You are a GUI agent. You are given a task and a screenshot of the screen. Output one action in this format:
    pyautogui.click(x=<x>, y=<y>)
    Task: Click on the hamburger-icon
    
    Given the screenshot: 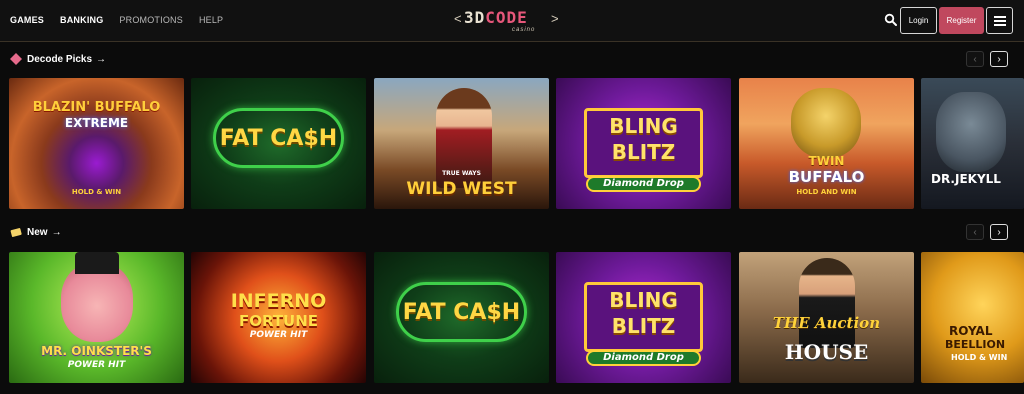 What is the action you would take?
    pyautogui.click(x=999, y=20)
    